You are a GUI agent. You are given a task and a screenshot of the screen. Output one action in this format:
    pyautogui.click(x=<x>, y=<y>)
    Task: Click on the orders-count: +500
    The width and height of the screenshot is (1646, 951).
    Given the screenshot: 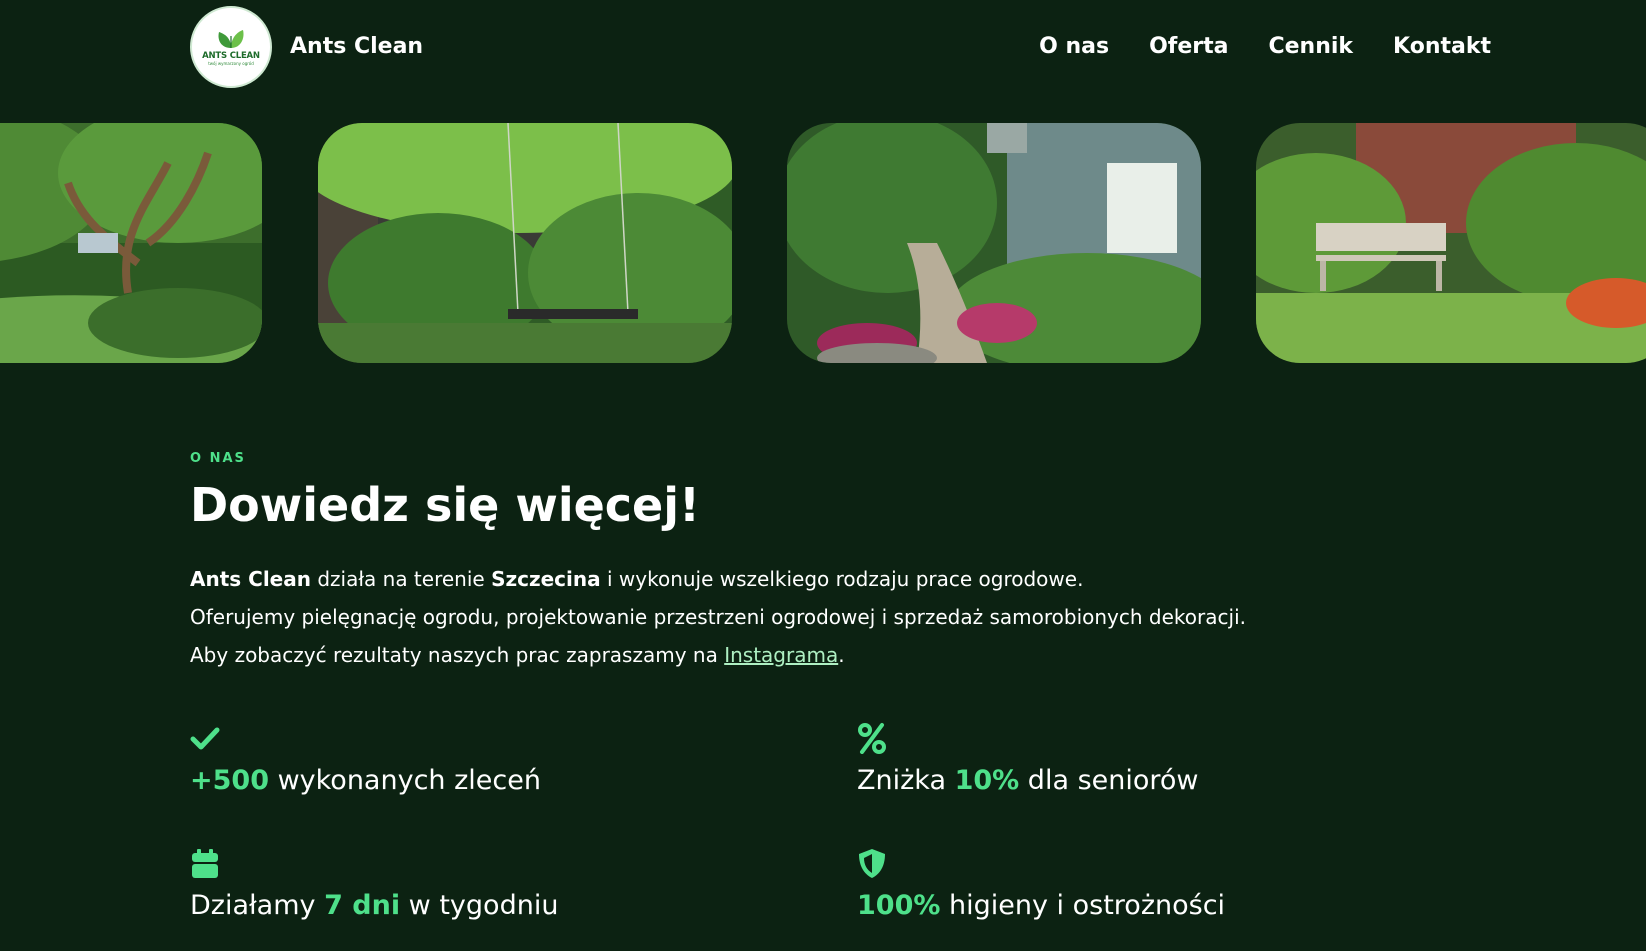 What is the action you would take?
    pyautogui.click(x=229, y=780)
    